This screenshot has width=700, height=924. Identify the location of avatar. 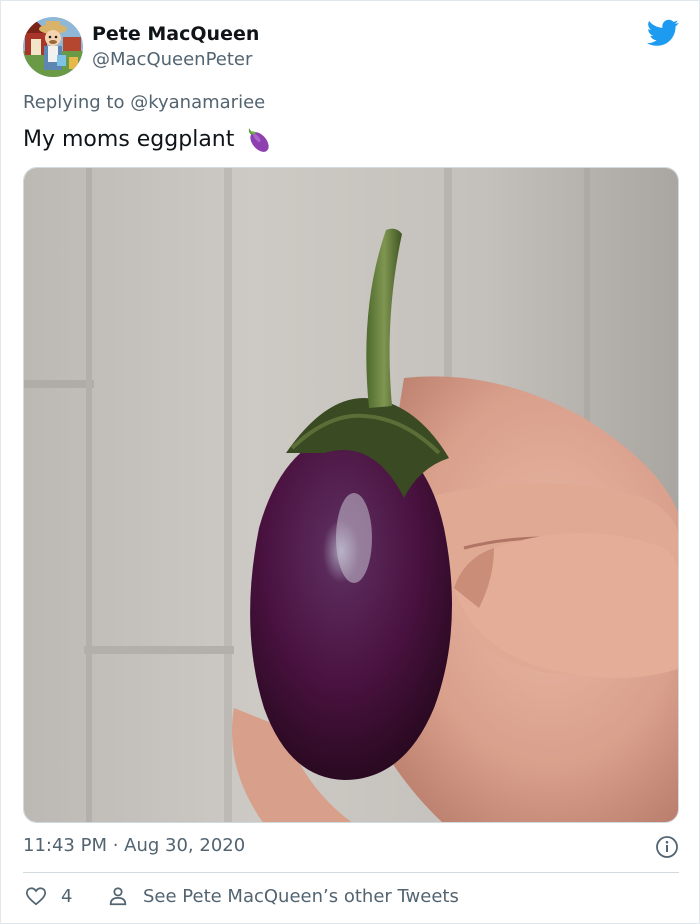
(53, 47).